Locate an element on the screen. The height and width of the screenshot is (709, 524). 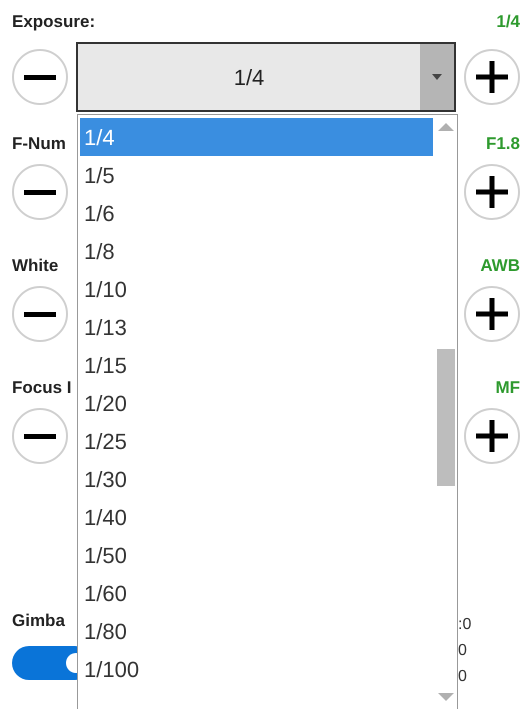
setting-value: F1.8 is located at coordinates (503, 144).